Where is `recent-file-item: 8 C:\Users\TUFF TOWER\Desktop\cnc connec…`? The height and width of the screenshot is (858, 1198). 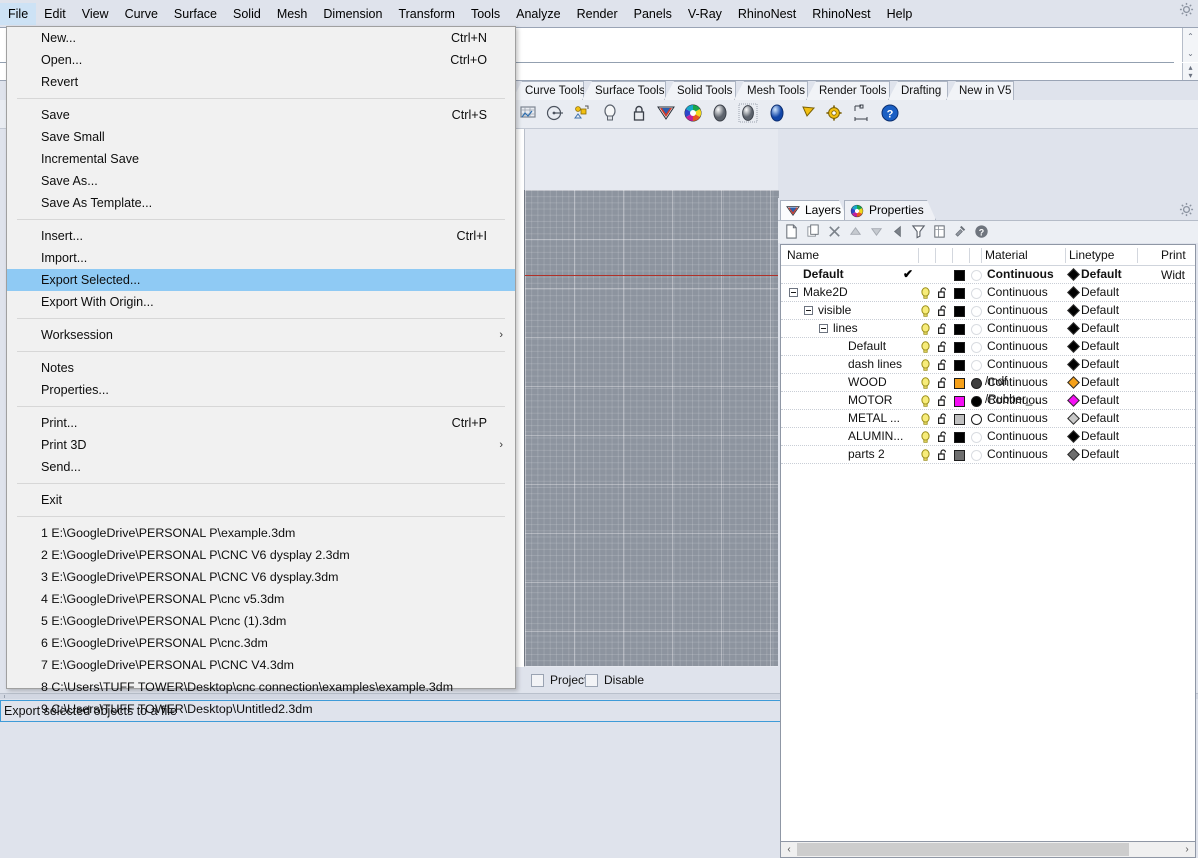
recent-file-item: 8 C:\Users\TUFF TOWER\Desktop\cnc connec… is located at coordinates (261, 687).